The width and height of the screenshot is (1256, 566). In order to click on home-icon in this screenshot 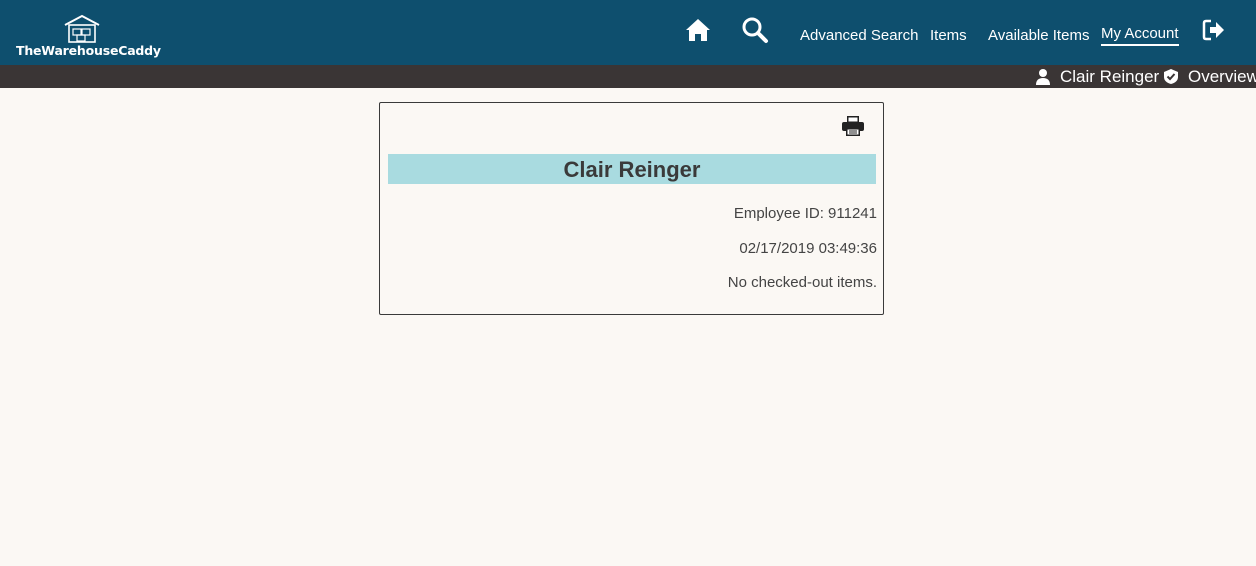, I will do `click(698, 30)`.